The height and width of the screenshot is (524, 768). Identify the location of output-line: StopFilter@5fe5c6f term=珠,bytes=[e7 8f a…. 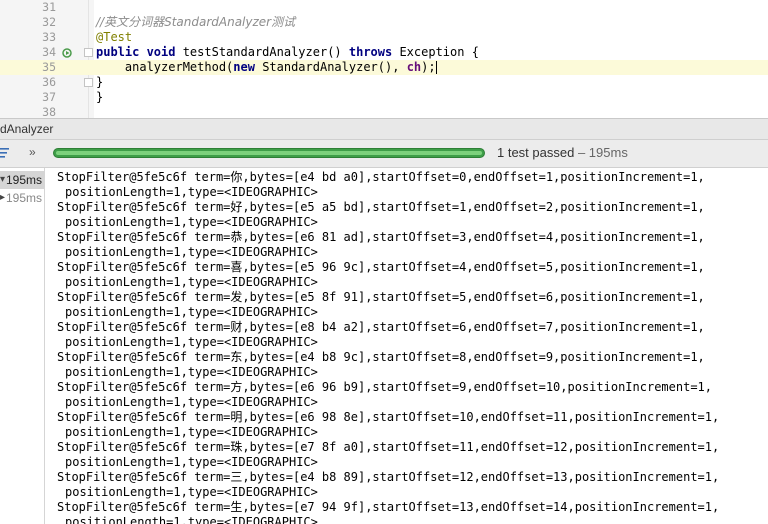
(388, 447).